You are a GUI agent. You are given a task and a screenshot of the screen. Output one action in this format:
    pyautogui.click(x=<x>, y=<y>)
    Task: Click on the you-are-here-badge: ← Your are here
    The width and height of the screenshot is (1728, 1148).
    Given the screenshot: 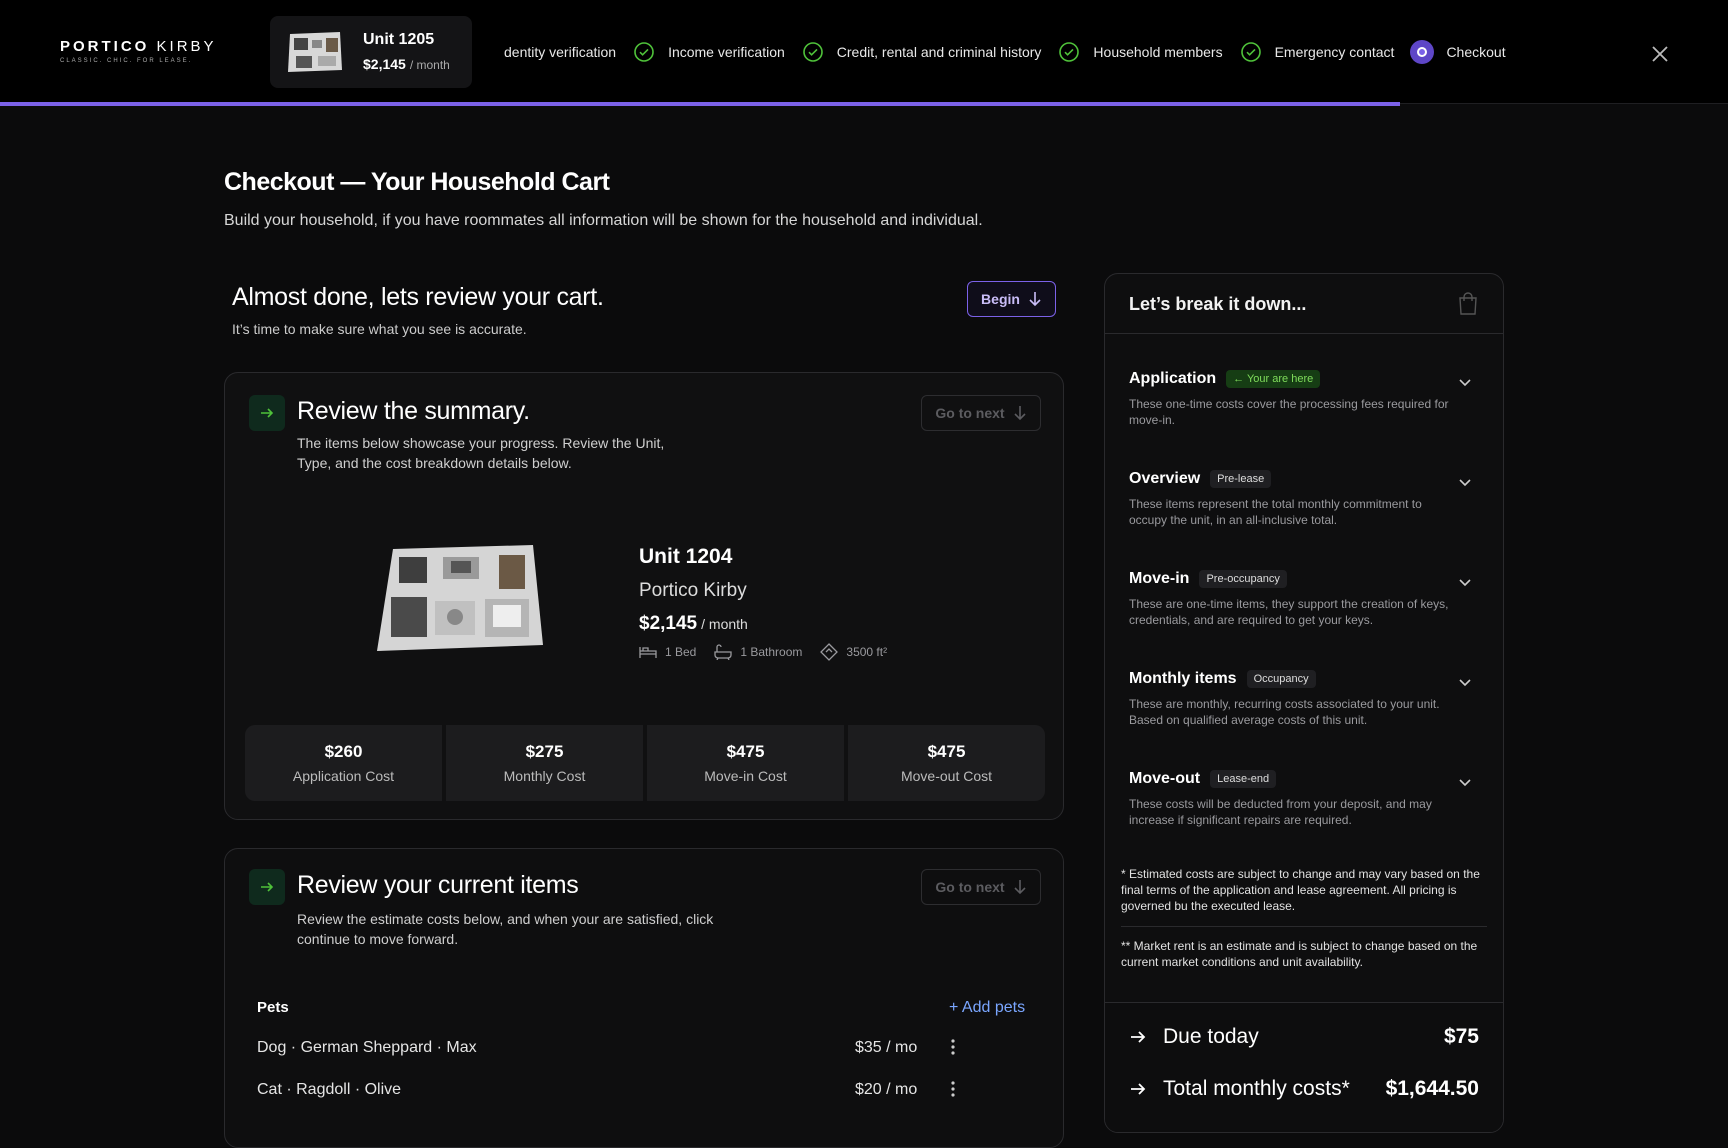 What is the action you would take?
    pyautogui.click(x=1273, y=379)
    